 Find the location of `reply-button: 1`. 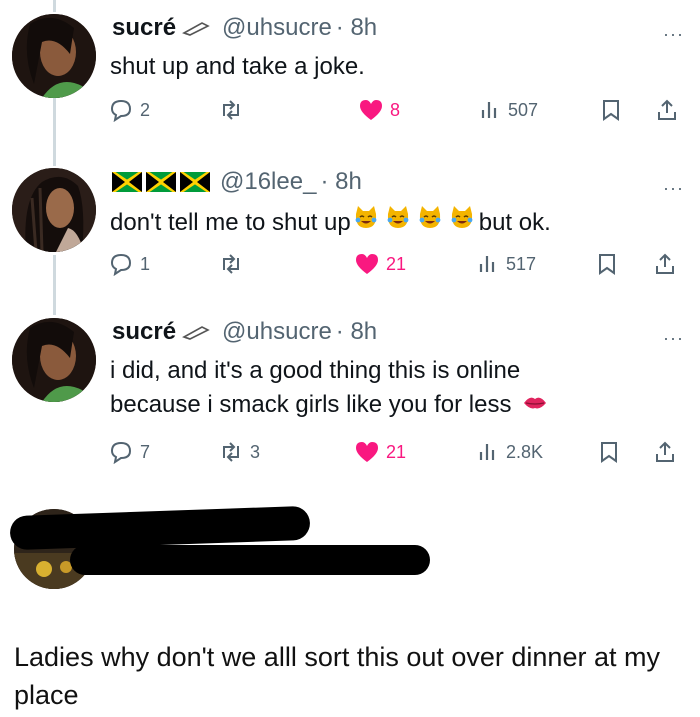

reply-button: 1 is located at coordinates (129, 264).